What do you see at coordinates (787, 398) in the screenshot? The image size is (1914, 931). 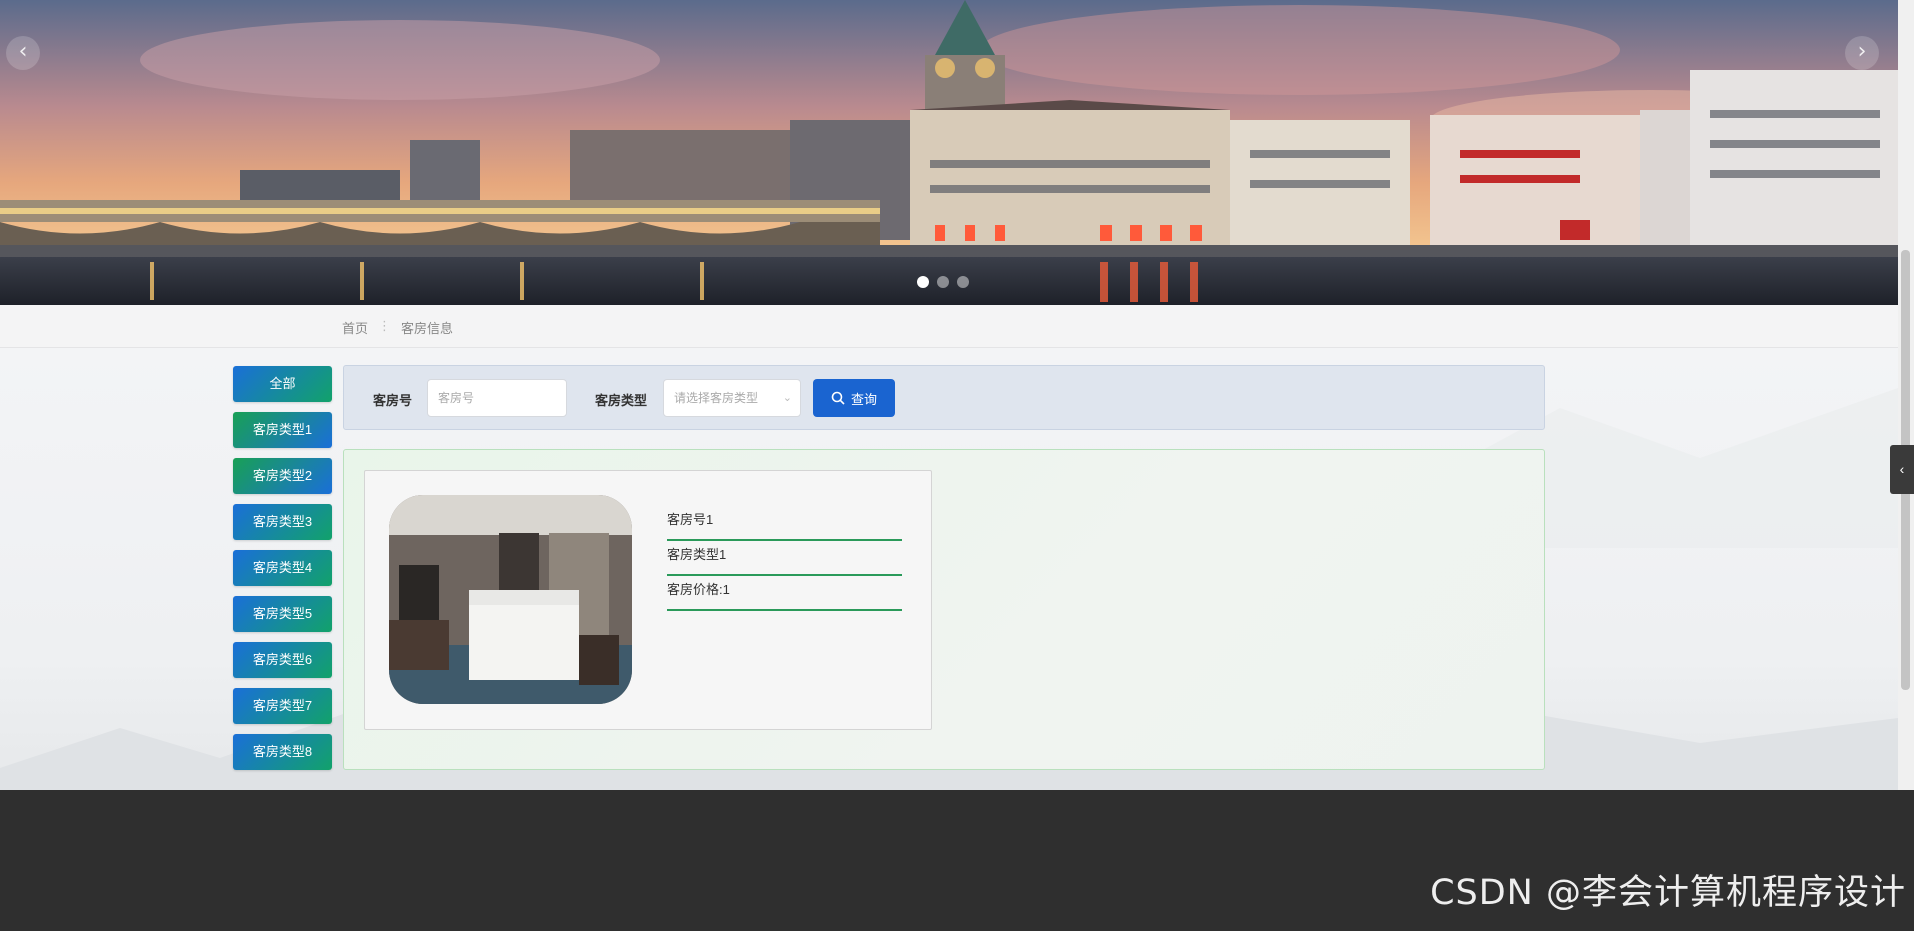 I see `chevron-down-icon: ⌄` at bounding box center [787, 398].